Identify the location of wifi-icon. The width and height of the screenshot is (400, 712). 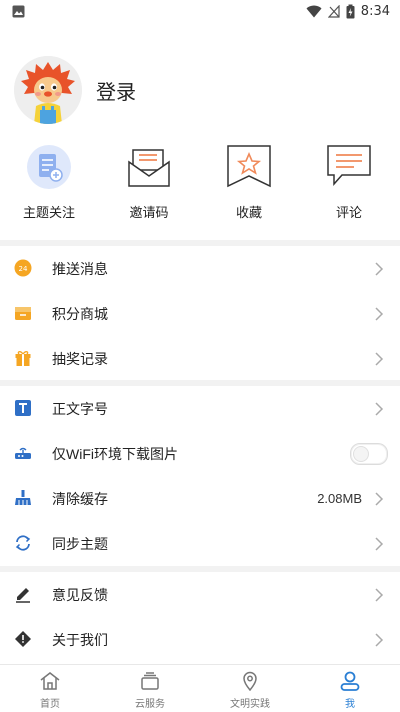
(314, 11).